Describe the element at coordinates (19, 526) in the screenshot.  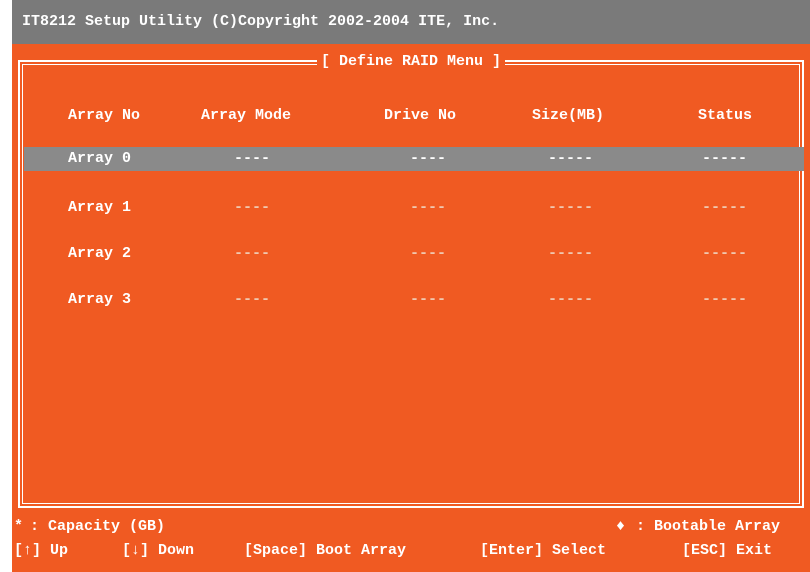
I see `capacity-symbol: *` at that location.